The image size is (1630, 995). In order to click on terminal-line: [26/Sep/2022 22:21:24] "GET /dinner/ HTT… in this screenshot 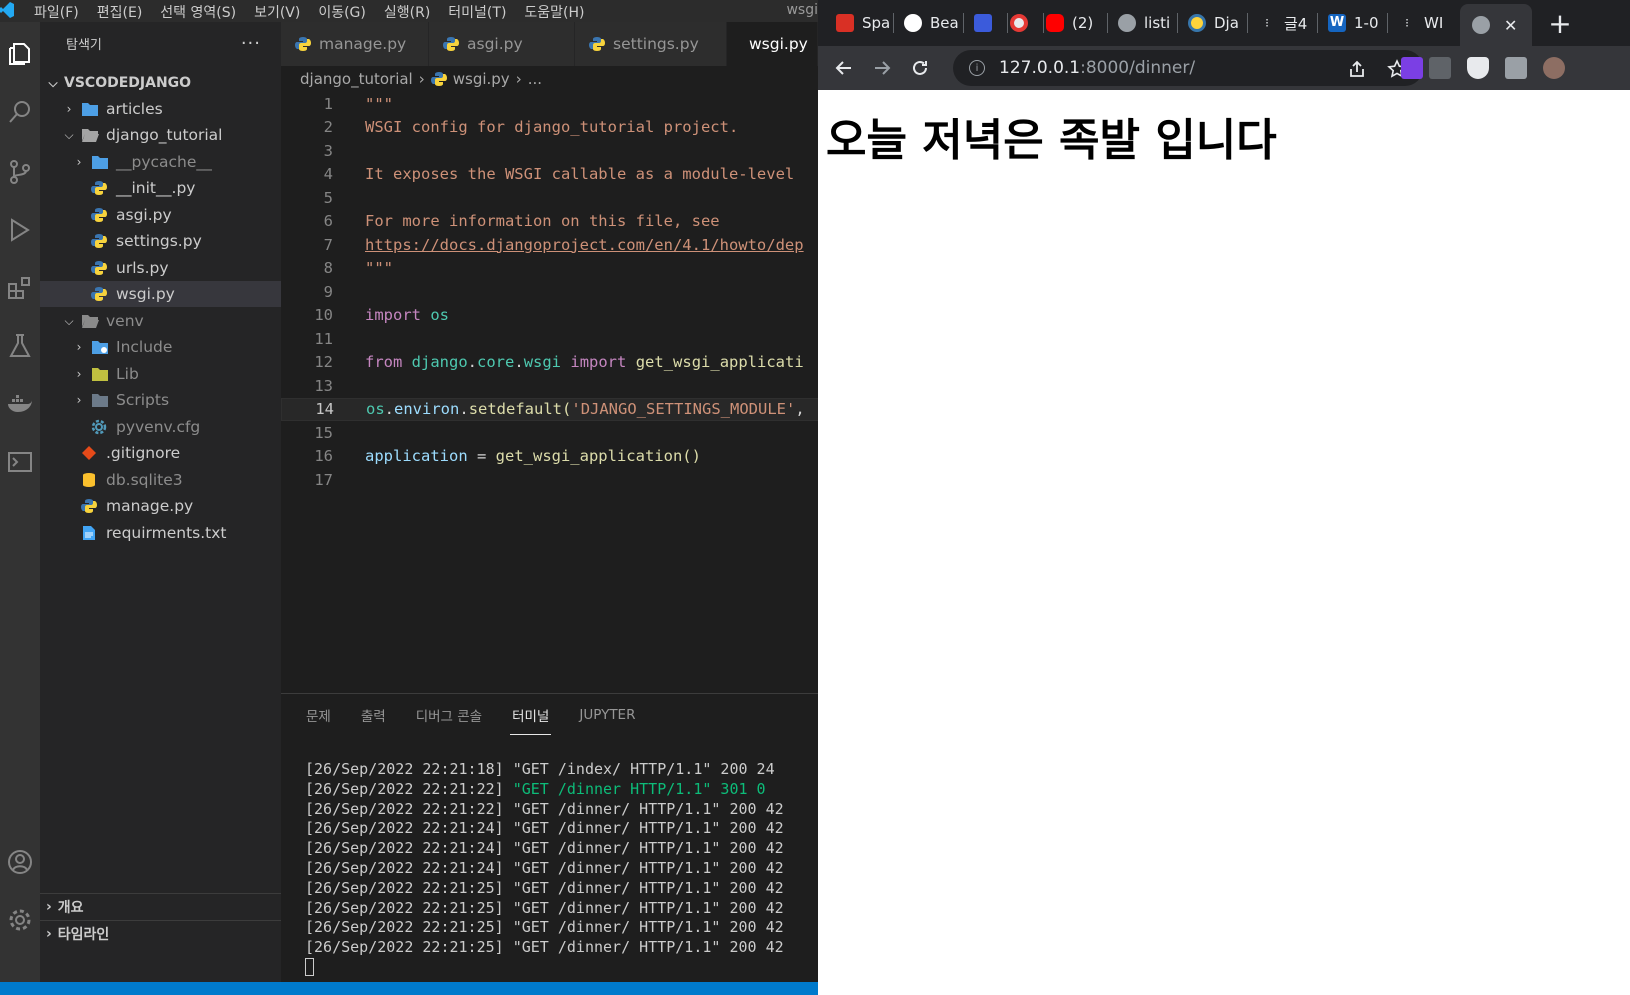, I will do `click(544, 848)`.